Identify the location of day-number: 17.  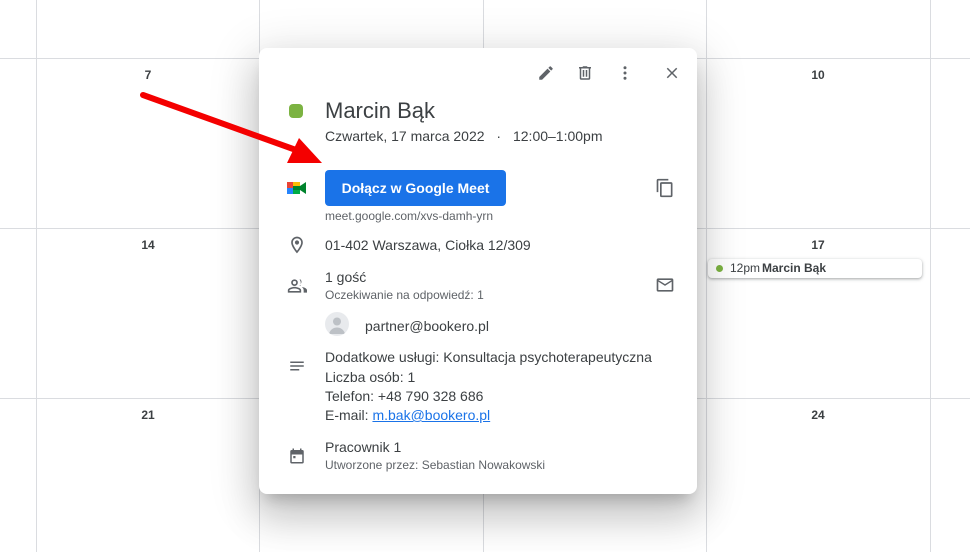
(818, 245).